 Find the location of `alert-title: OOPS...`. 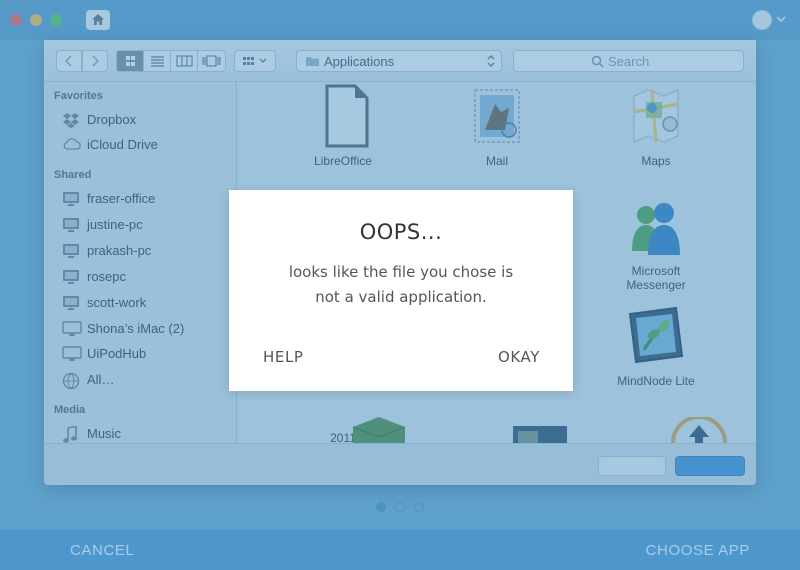

alert-title: OOPS... is located at coordinates (401, 232).